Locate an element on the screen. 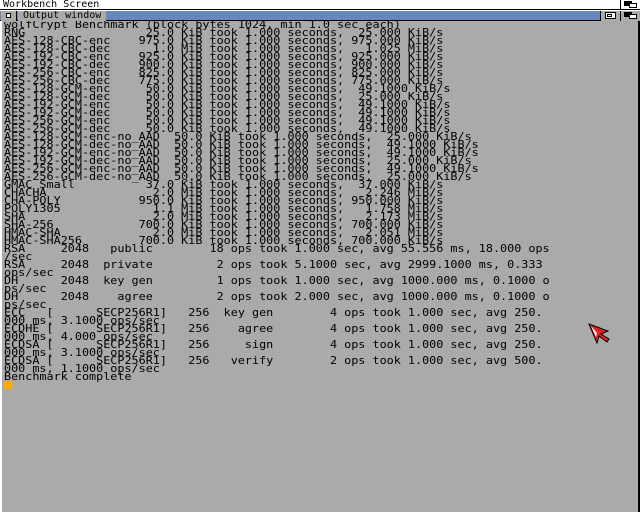 This screenshot has width=640, height=512. depth-icon is located at coordinates (630, 16).